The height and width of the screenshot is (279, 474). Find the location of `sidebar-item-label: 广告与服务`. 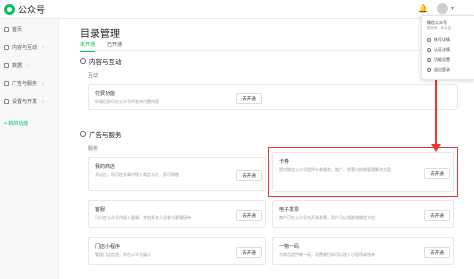

sidebar-item-label: 广告与服务 is located at coordinates (25, 84).